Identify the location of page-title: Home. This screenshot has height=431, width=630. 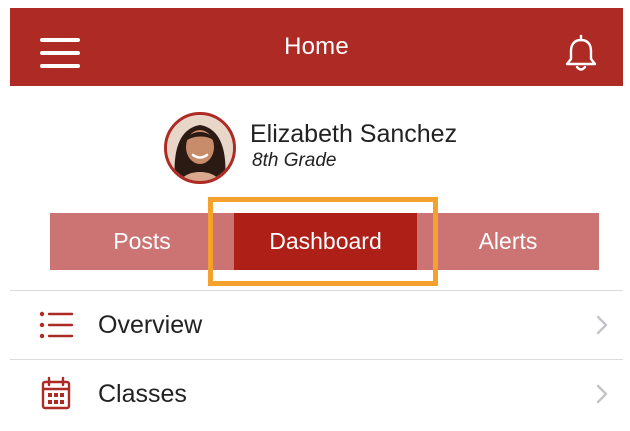
(316, 46).